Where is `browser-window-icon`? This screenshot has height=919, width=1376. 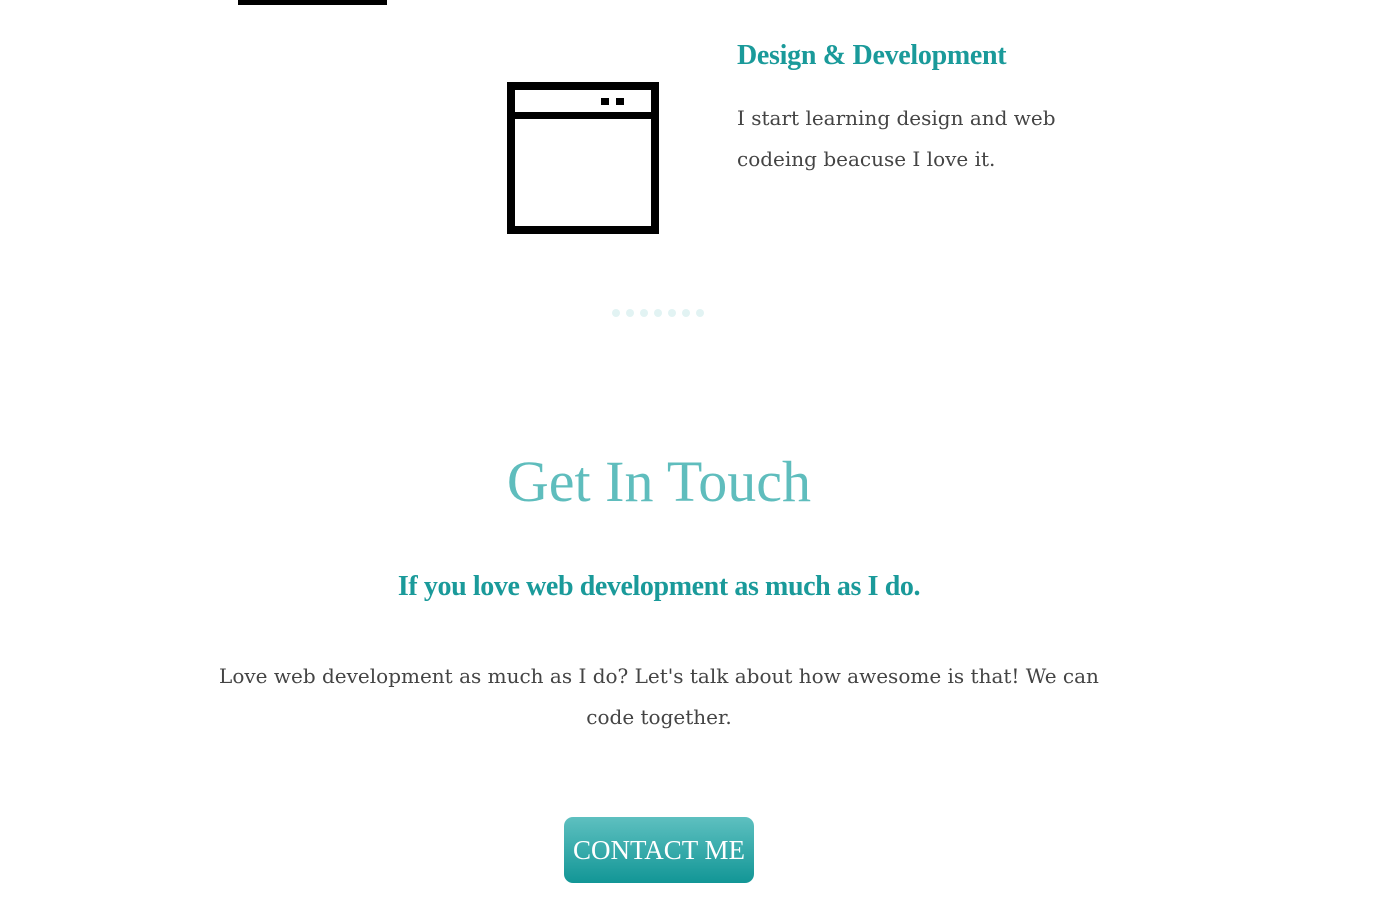 browser-window-icon is located at coordinates (583, 158).